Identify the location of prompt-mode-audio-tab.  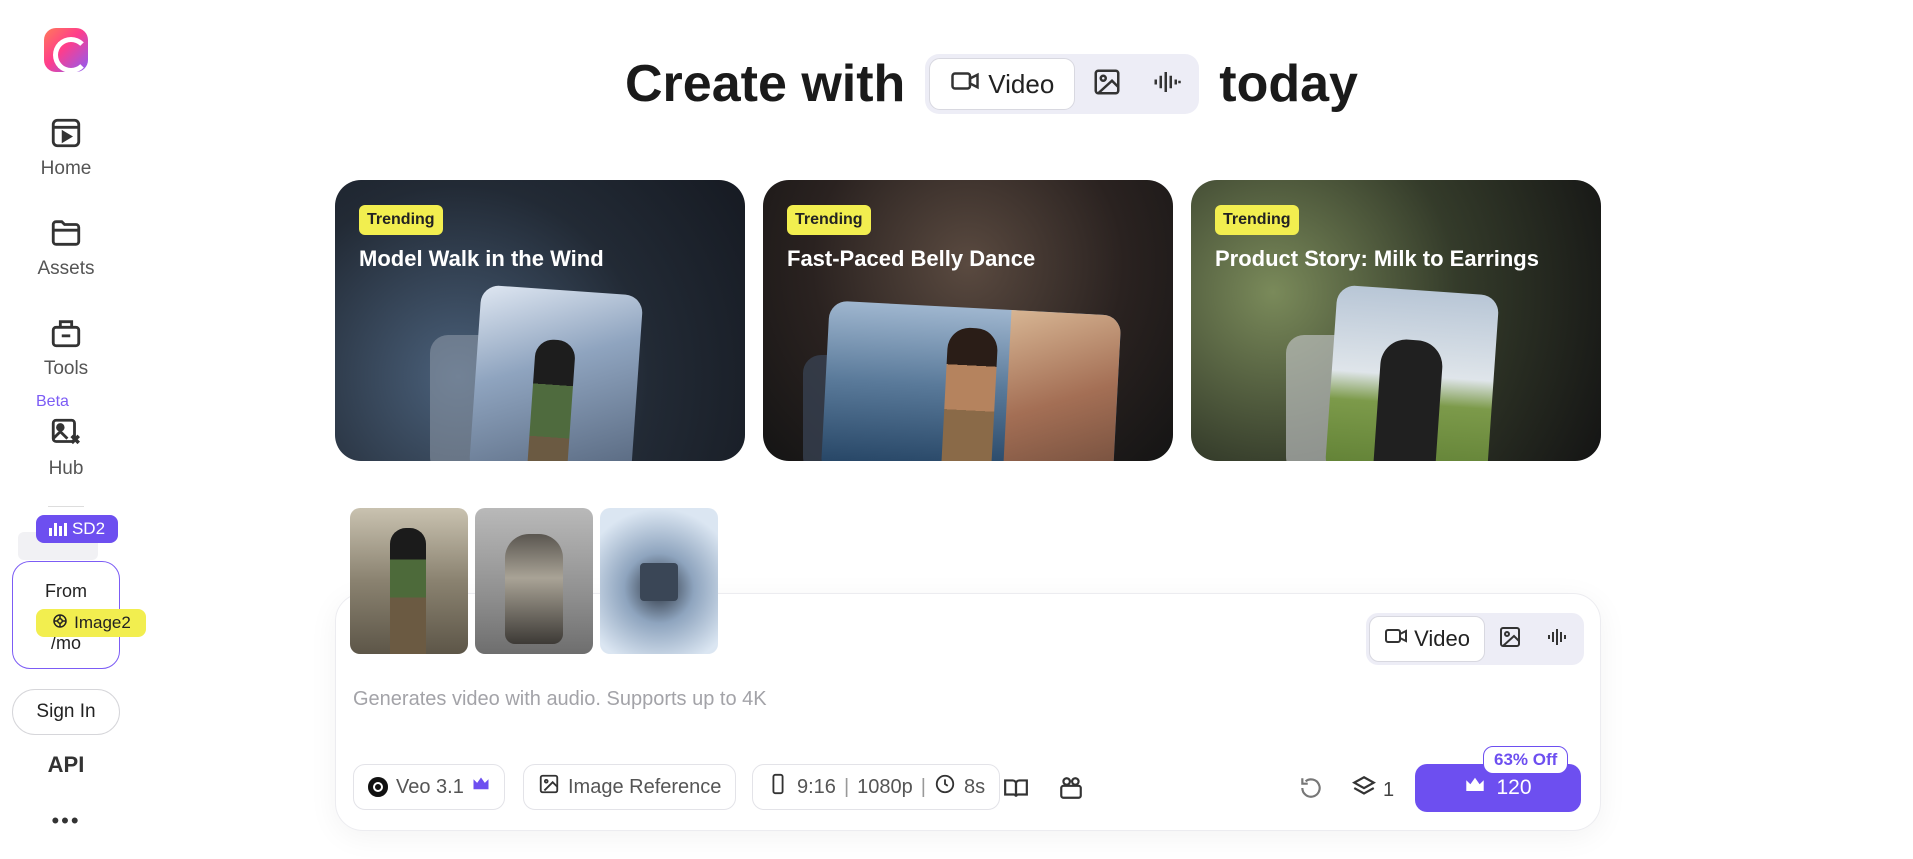
(1558, 639).